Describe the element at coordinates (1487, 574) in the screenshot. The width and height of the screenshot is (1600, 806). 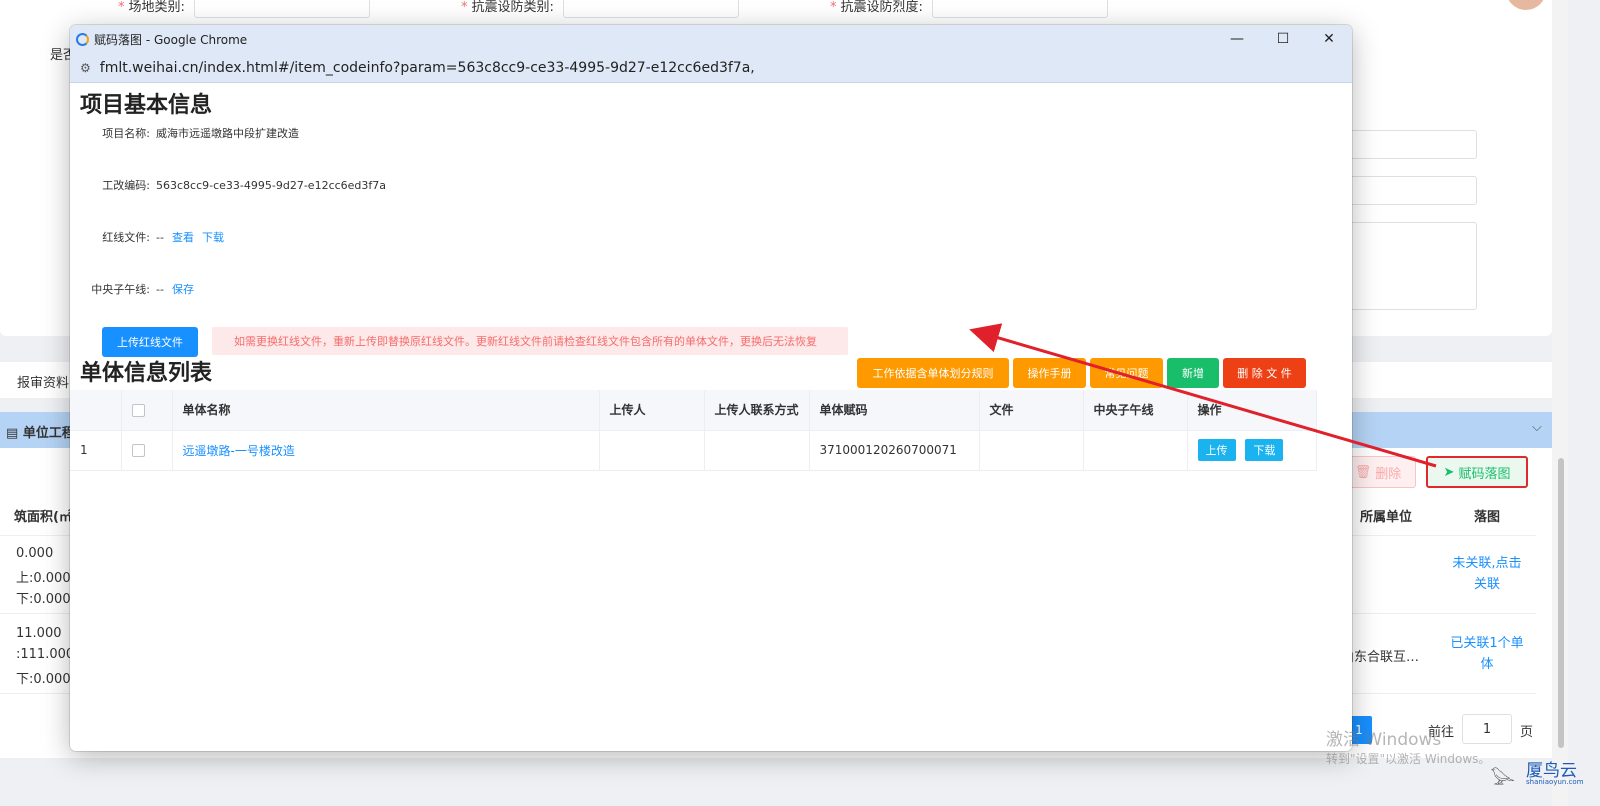
I see `row1-map-status-link: 未关联,点击关联` at that location.